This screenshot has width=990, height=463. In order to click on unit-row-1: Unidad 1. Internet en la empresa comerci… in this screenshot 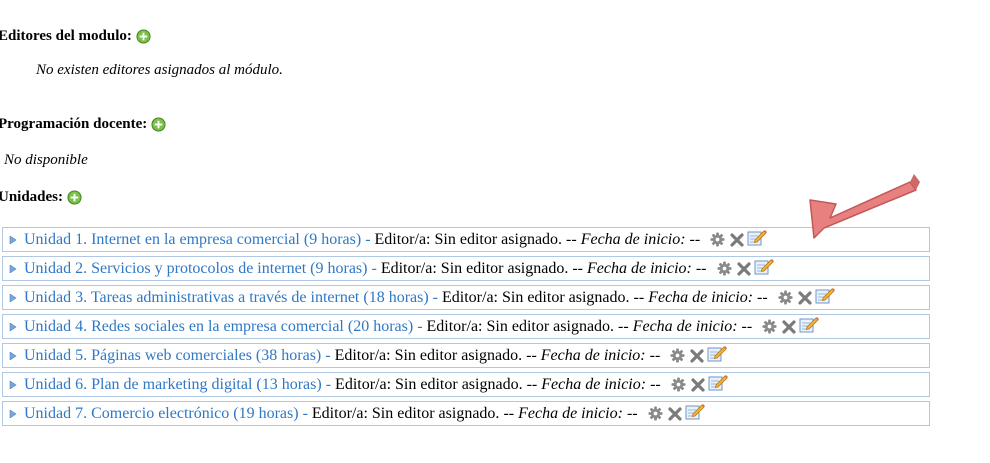, I will do `click(466, 239)`.